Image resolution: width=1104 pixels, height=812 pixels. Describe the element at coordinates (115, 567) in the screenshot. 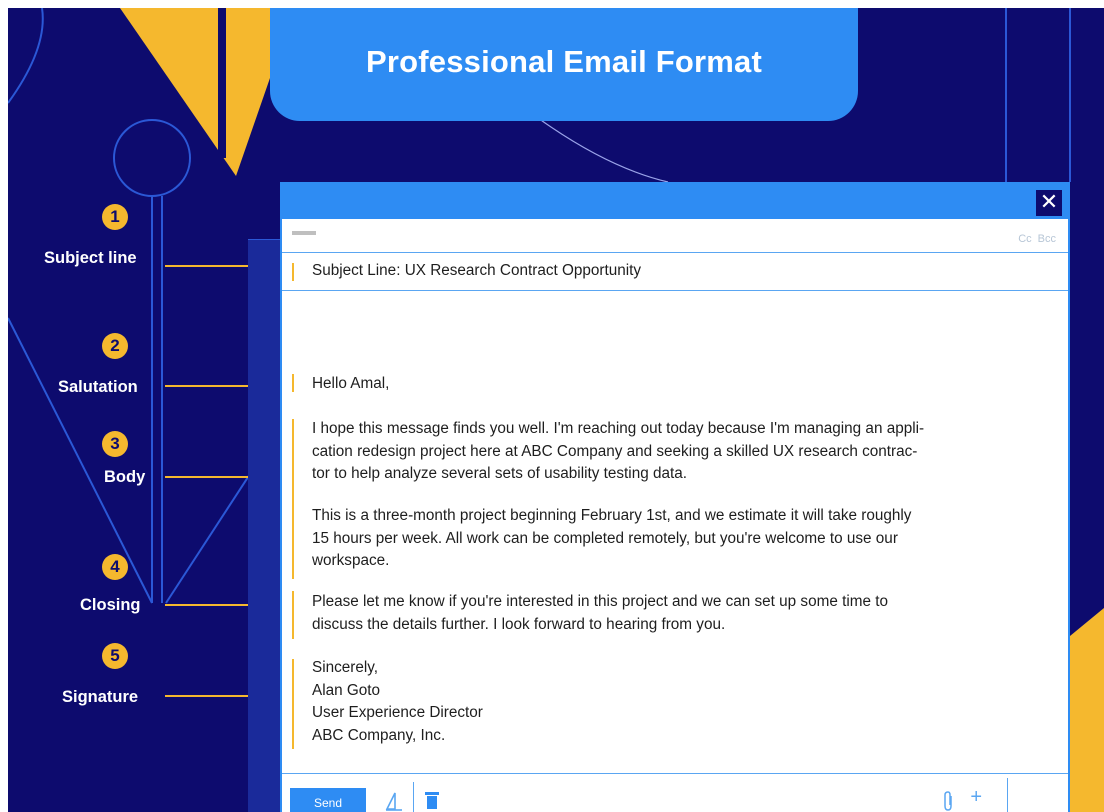

I see `section-number-4: 4` at that location.